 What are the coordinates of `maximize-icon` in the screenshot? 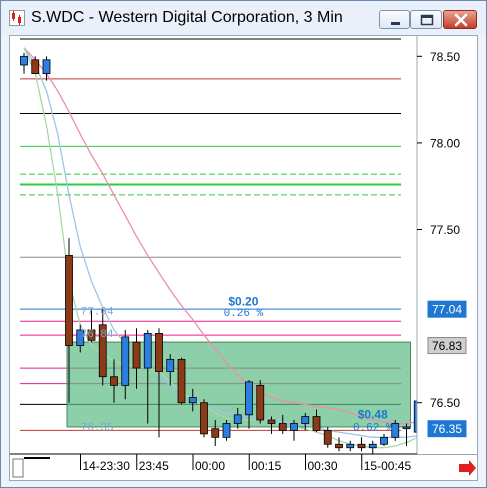 It's located at (427, 20).